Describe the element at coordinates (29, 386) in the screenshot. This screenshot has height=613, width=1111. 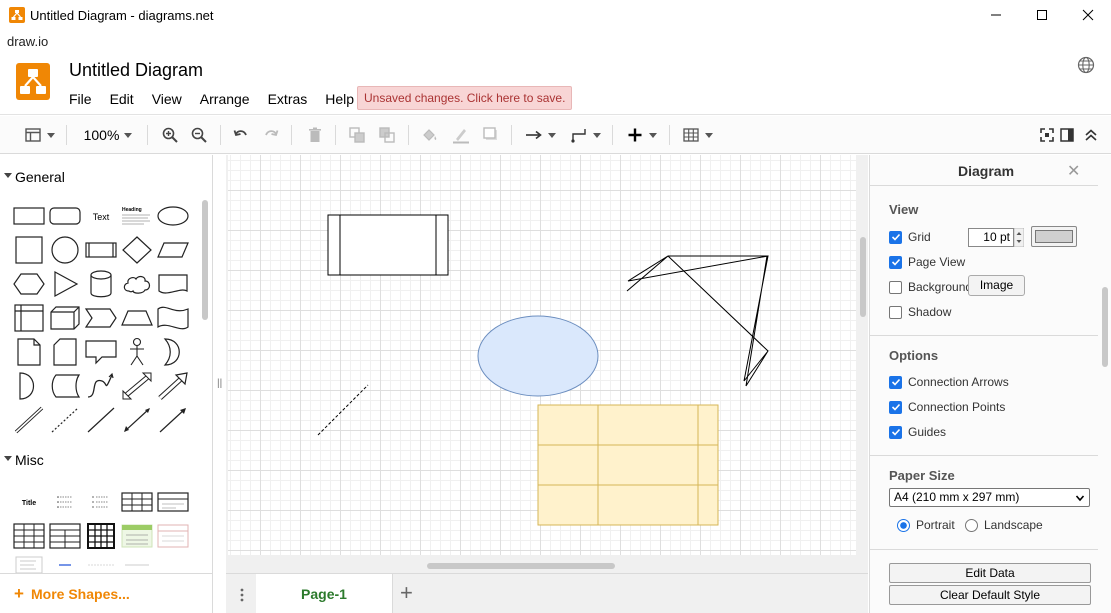
I see `shape-delay` at that location.